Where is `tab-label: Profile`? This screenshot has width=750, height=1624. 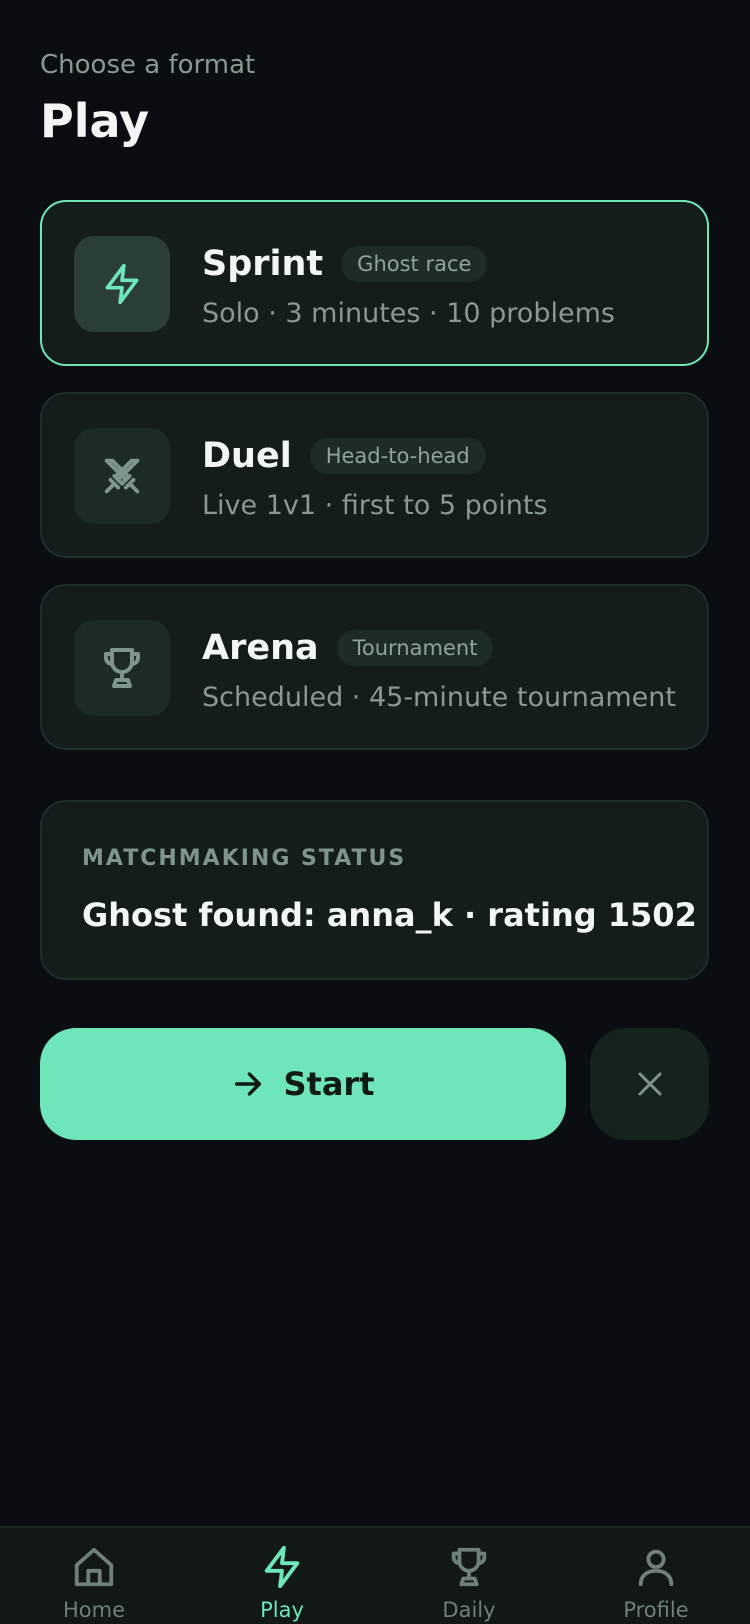
tab-label: Profile is located at coordinates (656, 1610).